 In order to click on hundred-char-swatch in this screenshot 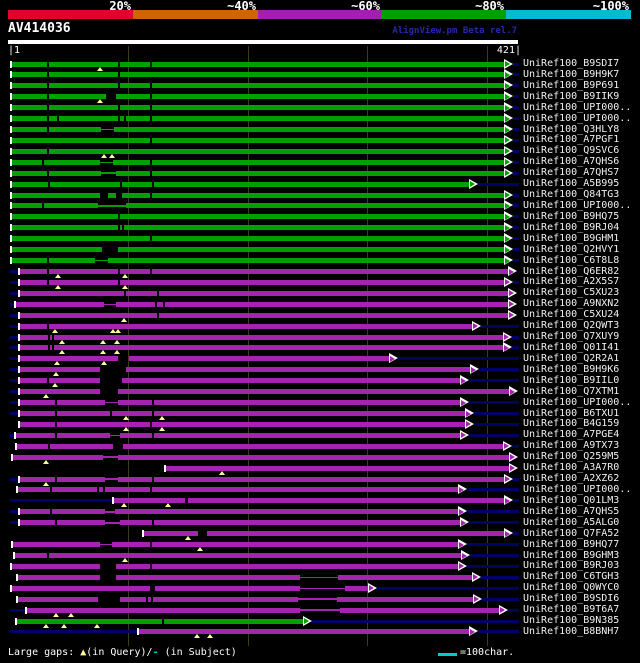, I will do `click(447, 654)`.